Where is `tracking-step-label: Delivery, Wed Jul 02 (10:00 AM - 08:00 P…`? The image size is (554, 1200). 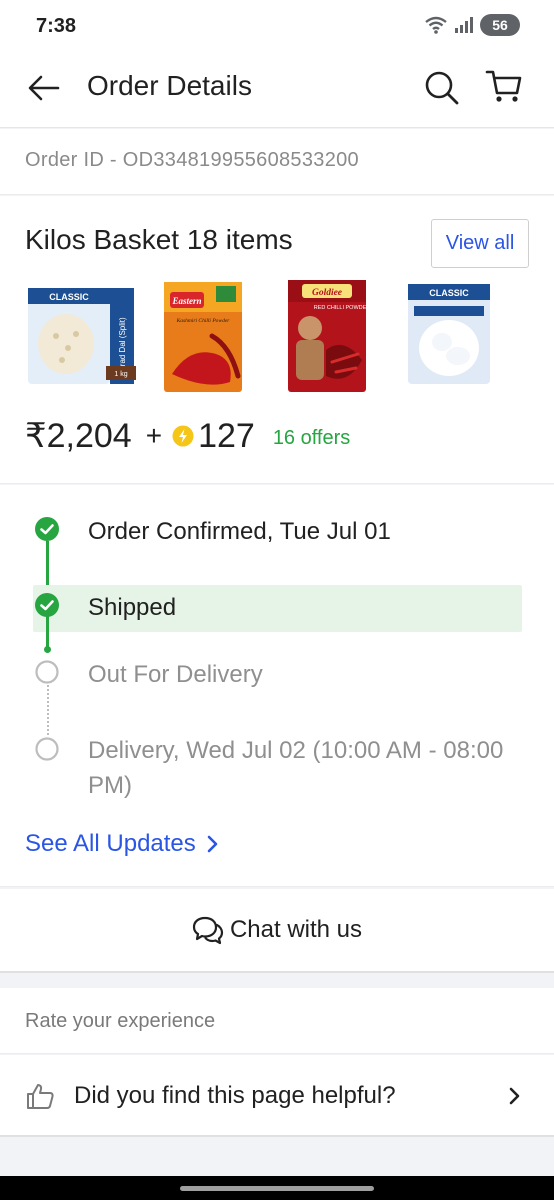
tracking-step-label: Delivery, Wed Jul 02 (10:00 AM - 08:00 P… is located at coordinates (296, 768).